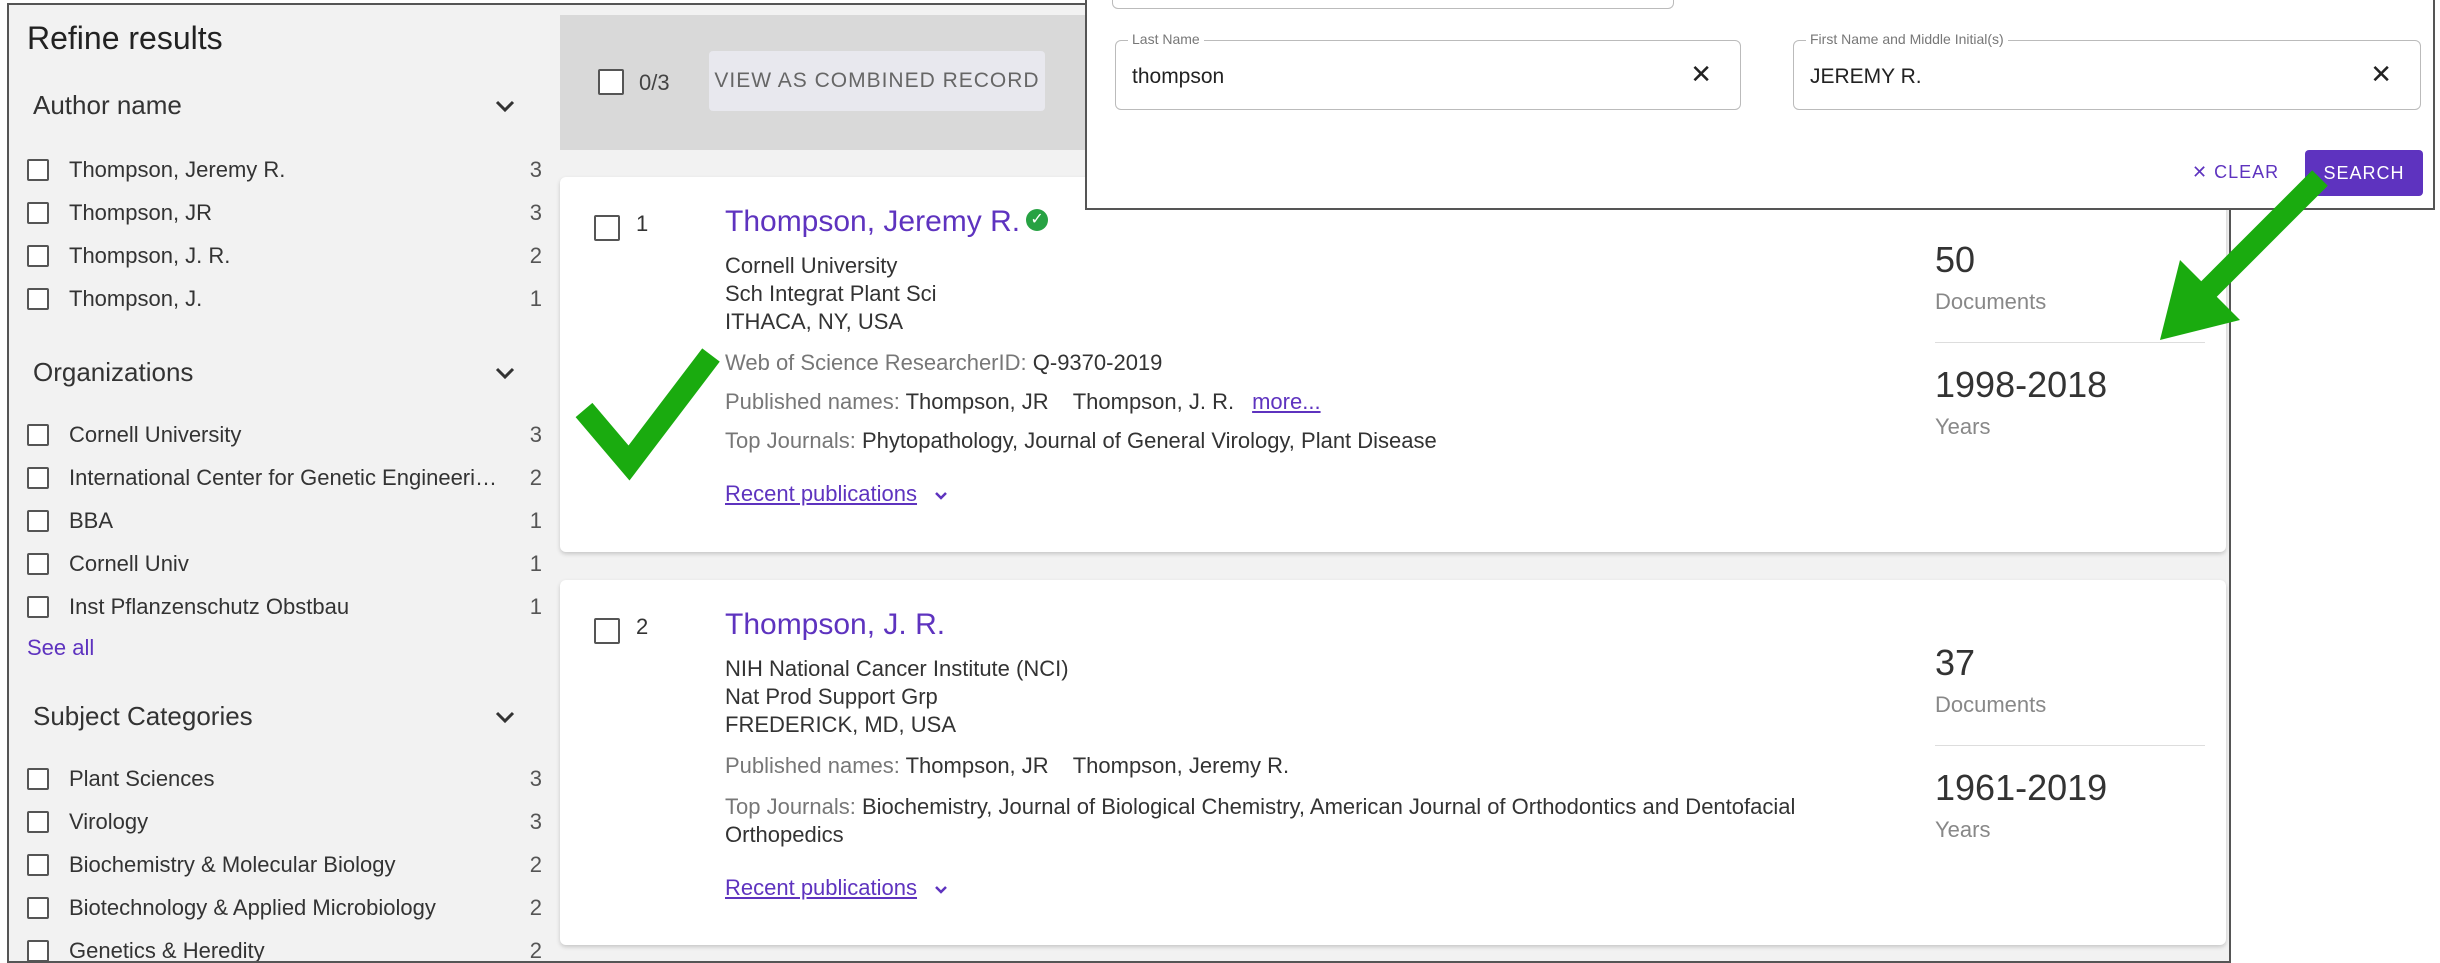  What do you see at coordinates (812, 401) in the screenshot?
I see `published-names-label: Published names:` at bounding box center [812, 401].